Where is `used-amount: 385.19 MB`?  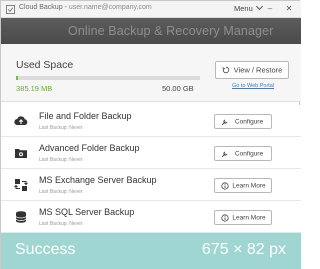
used-amount: 385.19 MB is located at coordinates (34, 88).